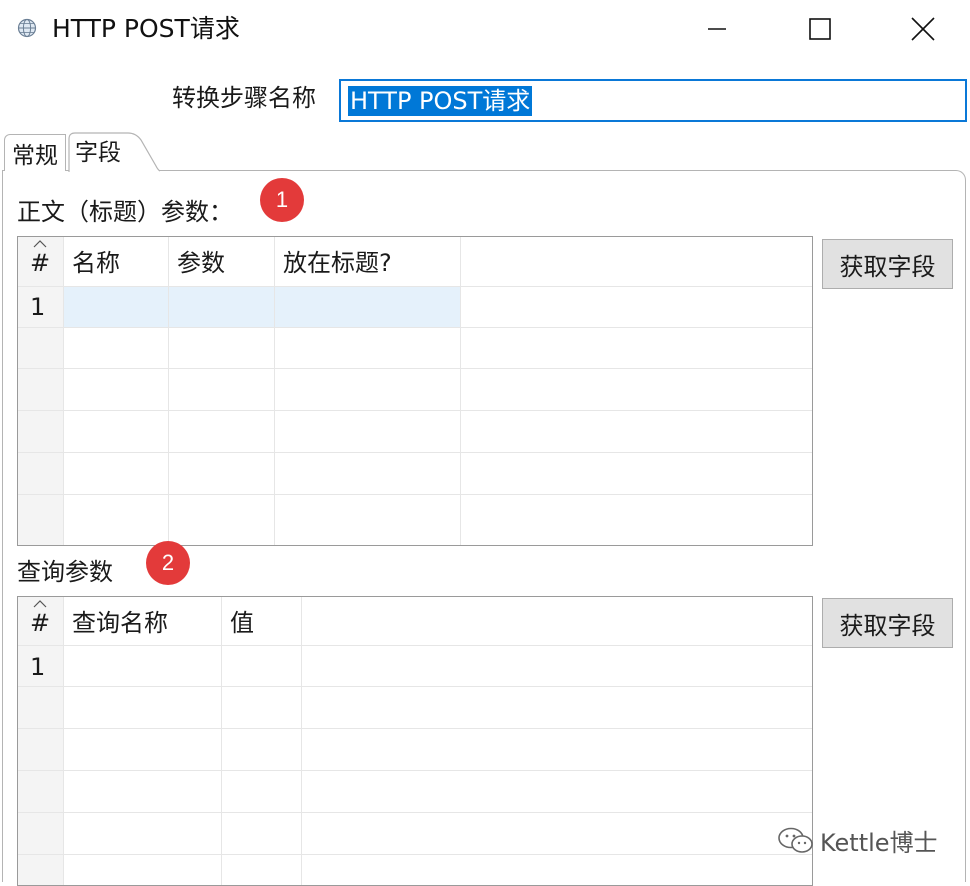  I want to click on maximize-button, so click(820, 29).